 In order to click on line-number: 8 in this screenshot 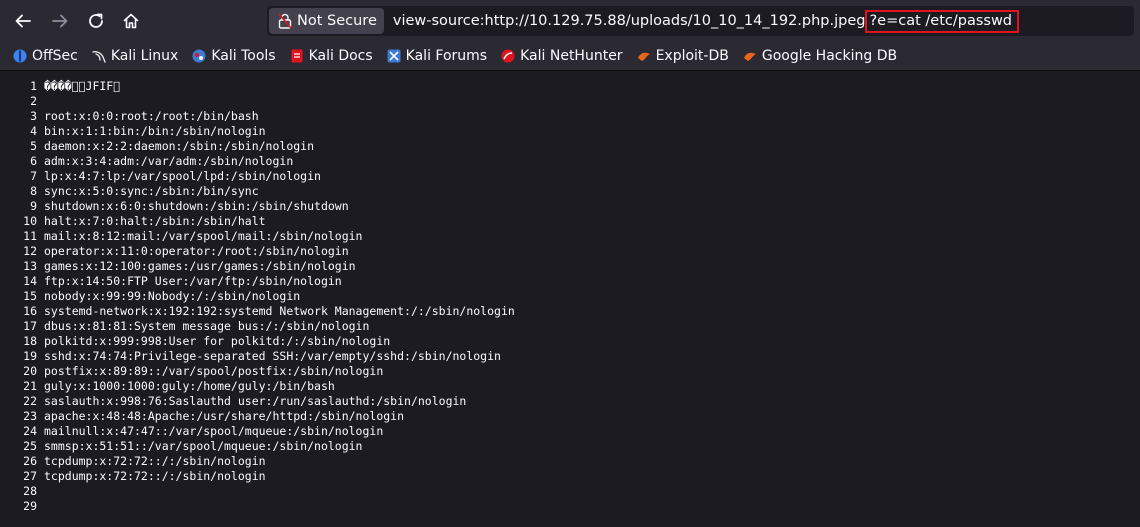, I will do `click(33, 191)`.